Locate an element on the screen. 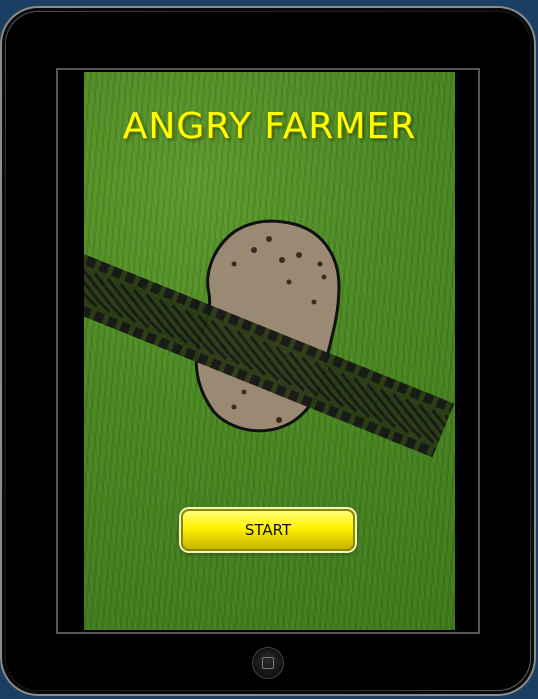  home-square-icon is located at coordinates (268, 663).